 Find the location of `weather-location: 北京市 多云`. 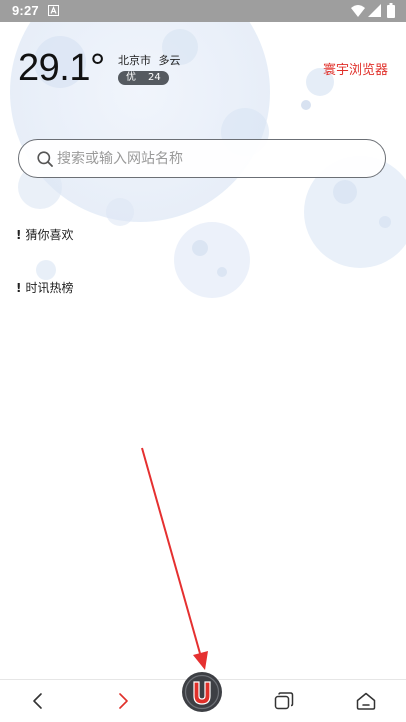

weather-location: 北京市 多云 is located at coordinates (149, 60).